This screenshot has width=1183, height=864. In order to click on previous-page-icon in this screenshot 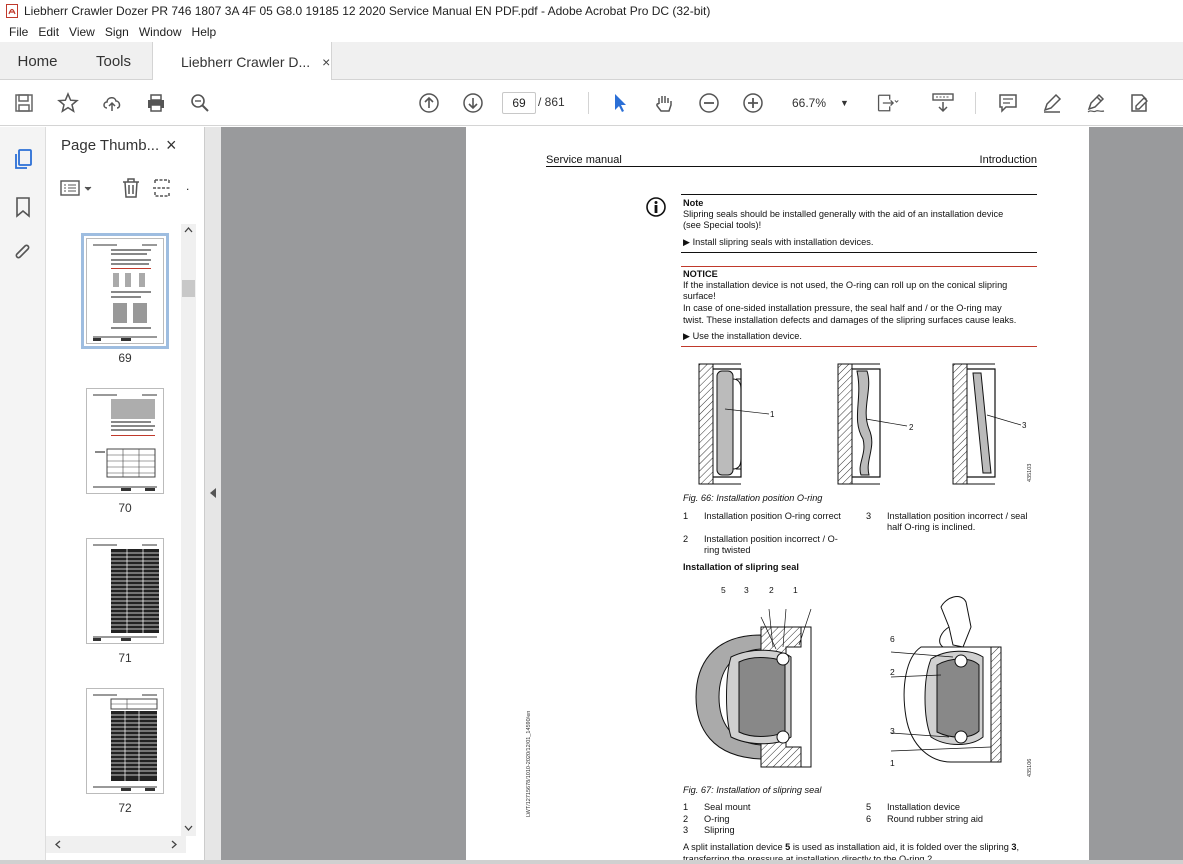, I will do `click(429, 103)`.